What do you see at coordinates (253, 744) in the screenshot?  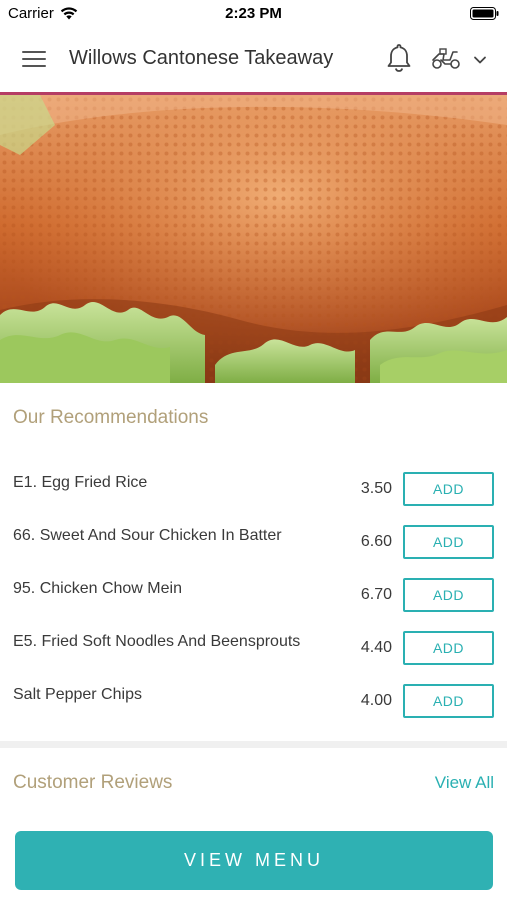 I see `section-divider` at bounding box center [253, 744].